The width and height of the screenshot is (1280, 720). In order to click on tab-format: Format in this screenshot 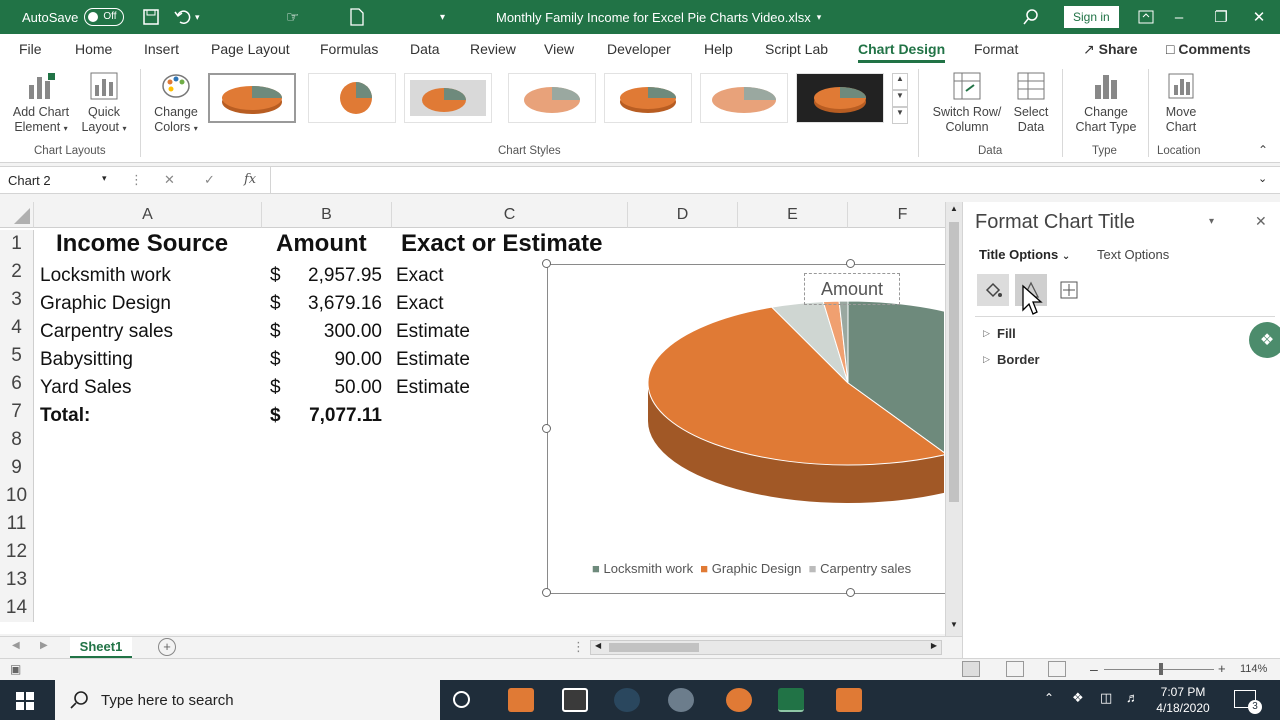, I will do `click(996, 49)`.